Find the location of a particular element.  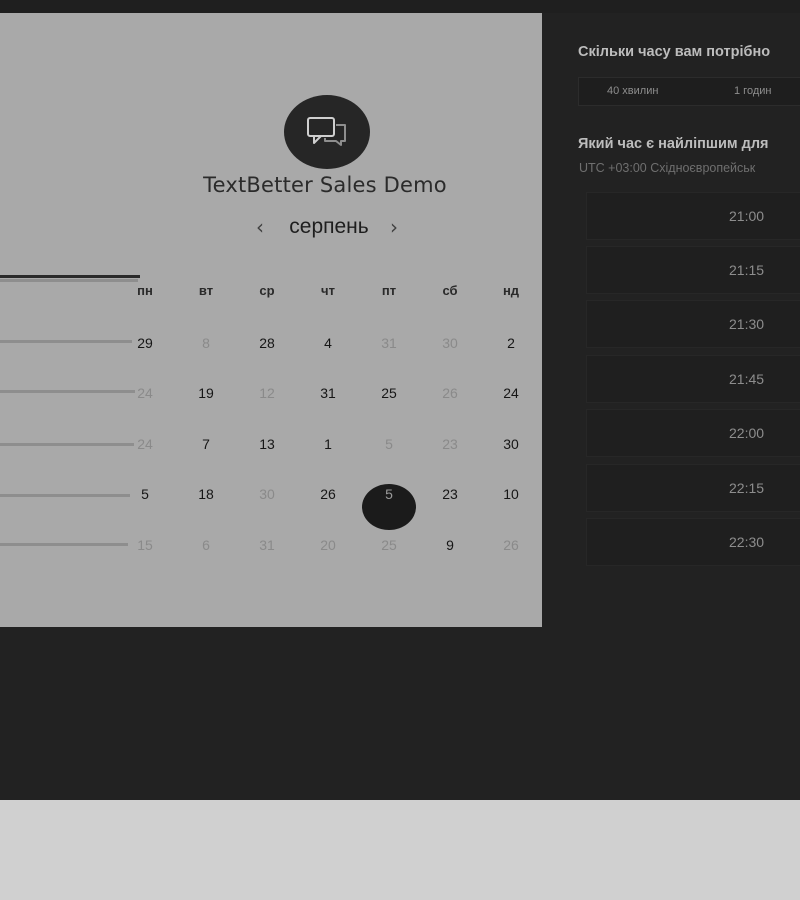

time-slot: 21:15 is located at coordinates (693, 270).